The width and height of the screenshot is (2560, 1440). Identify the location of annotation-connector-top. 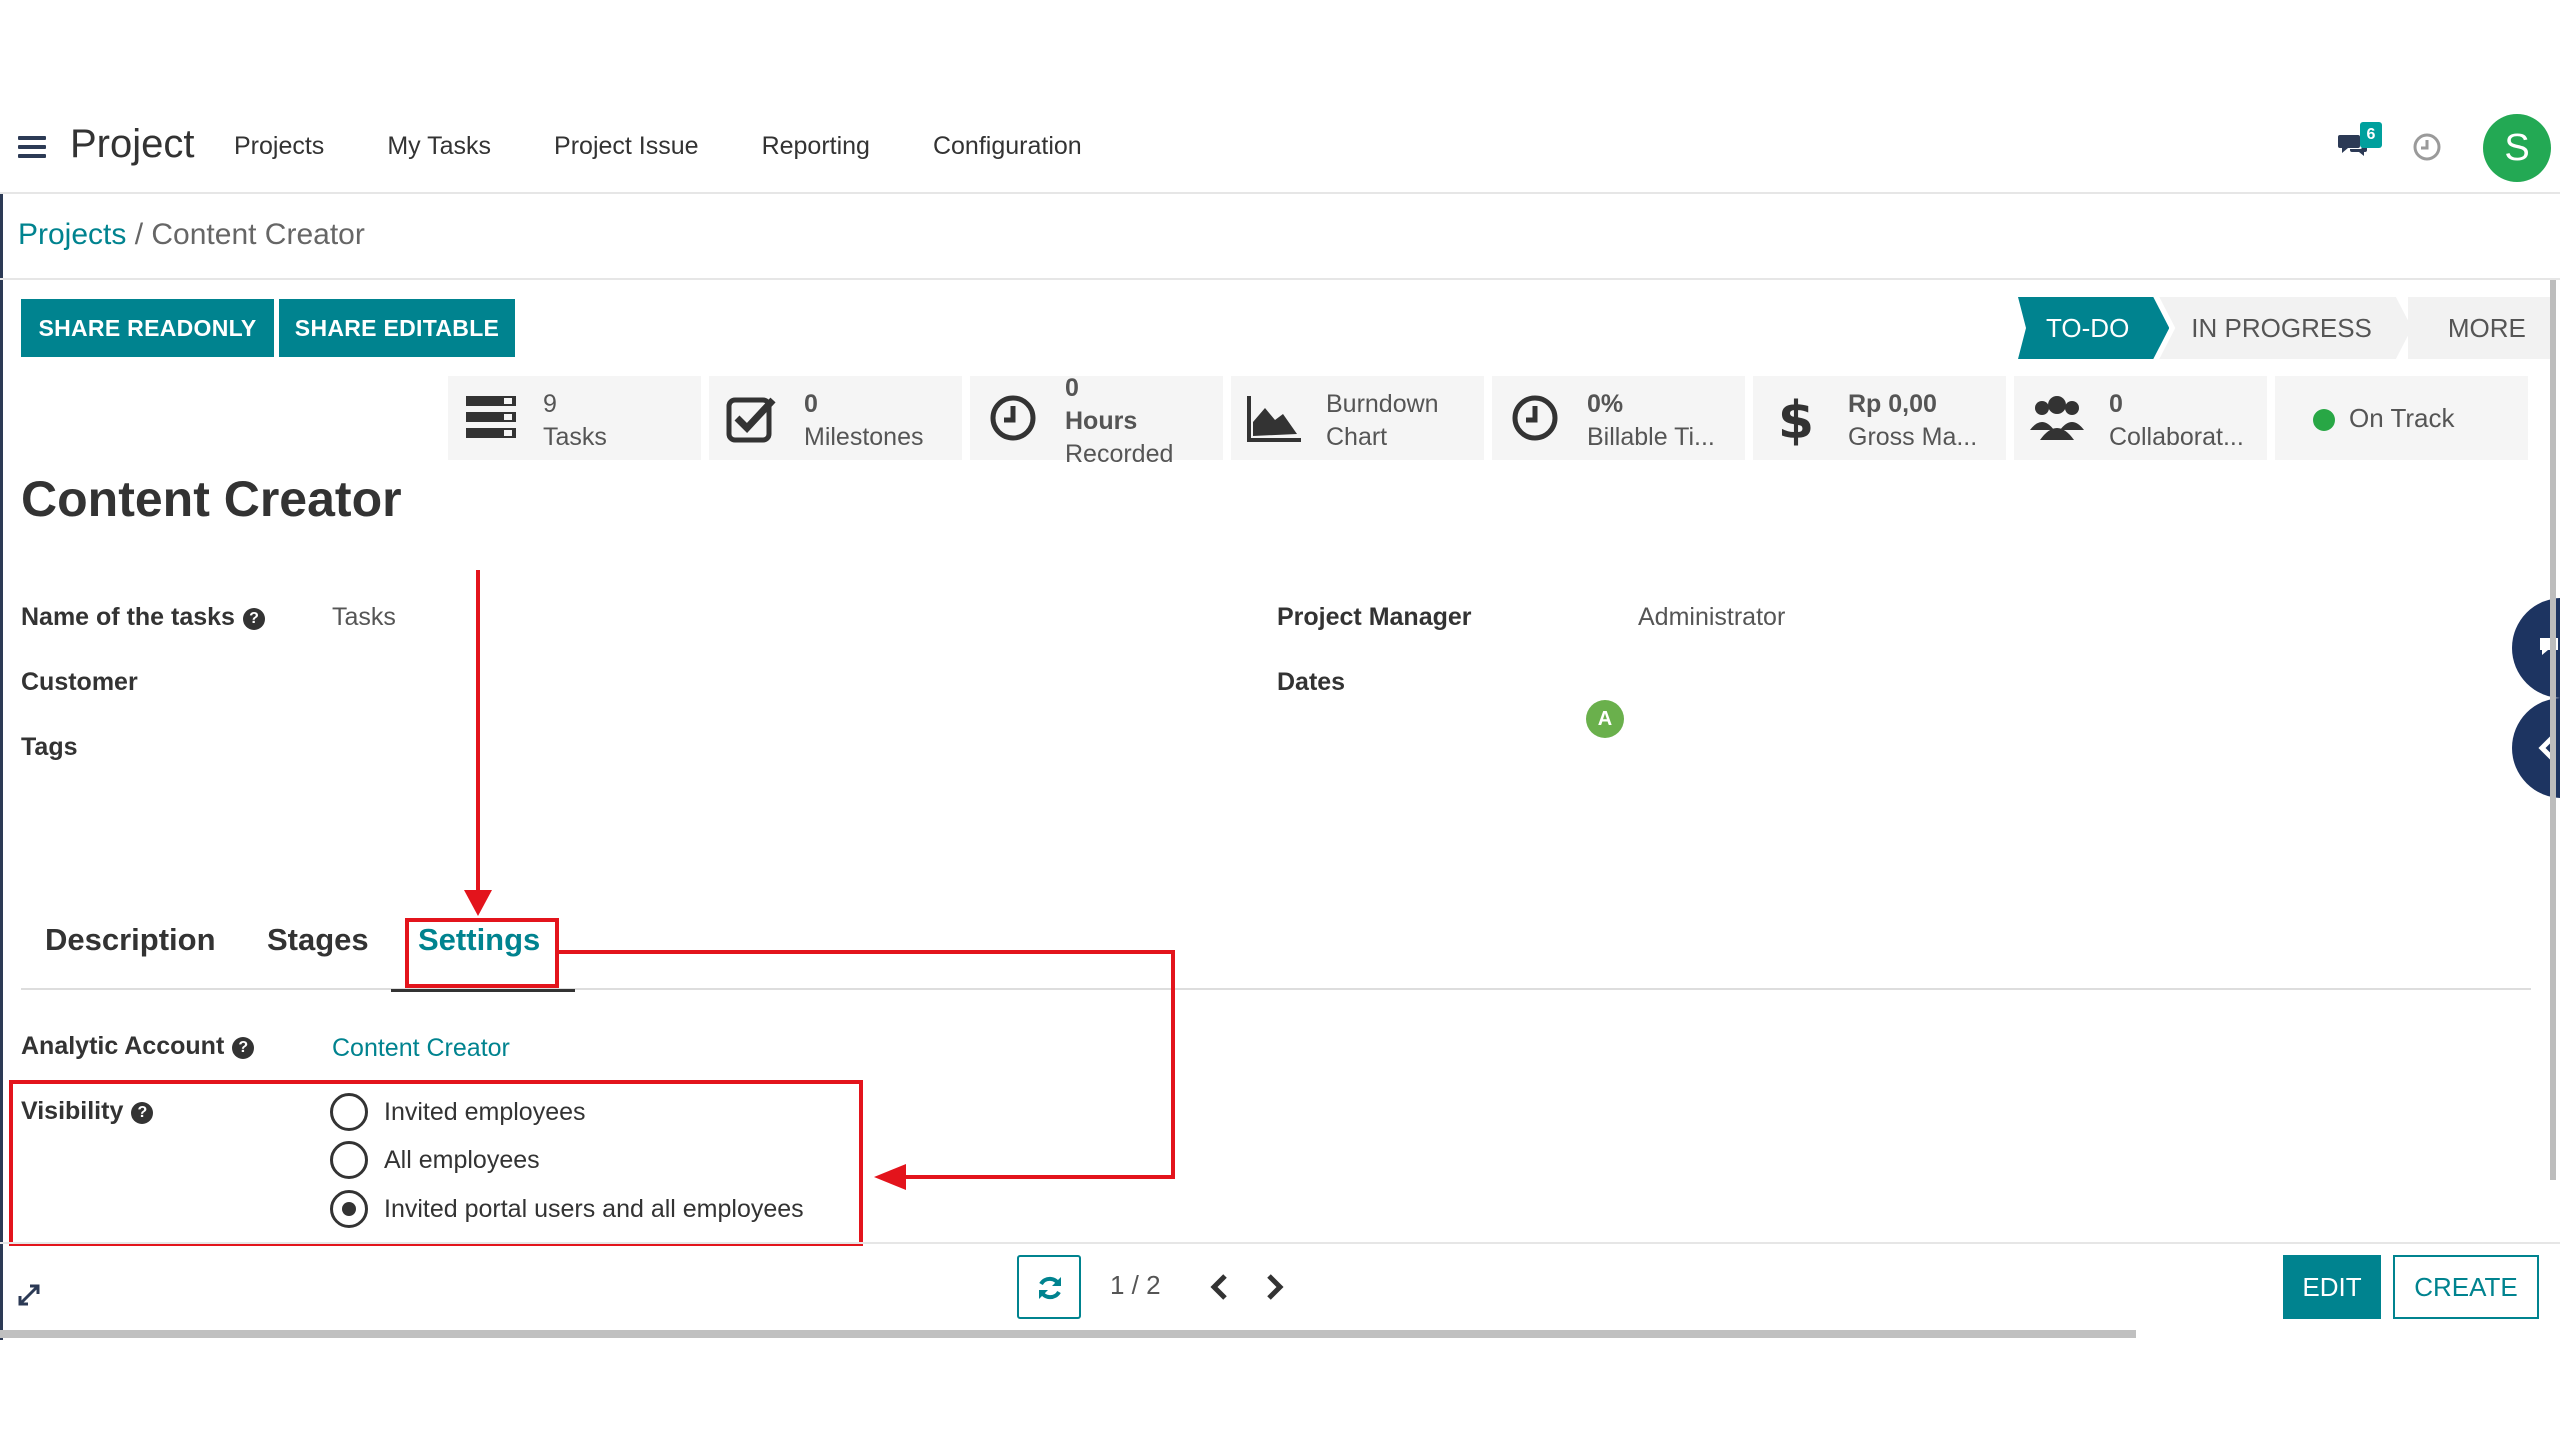
(866, 952).